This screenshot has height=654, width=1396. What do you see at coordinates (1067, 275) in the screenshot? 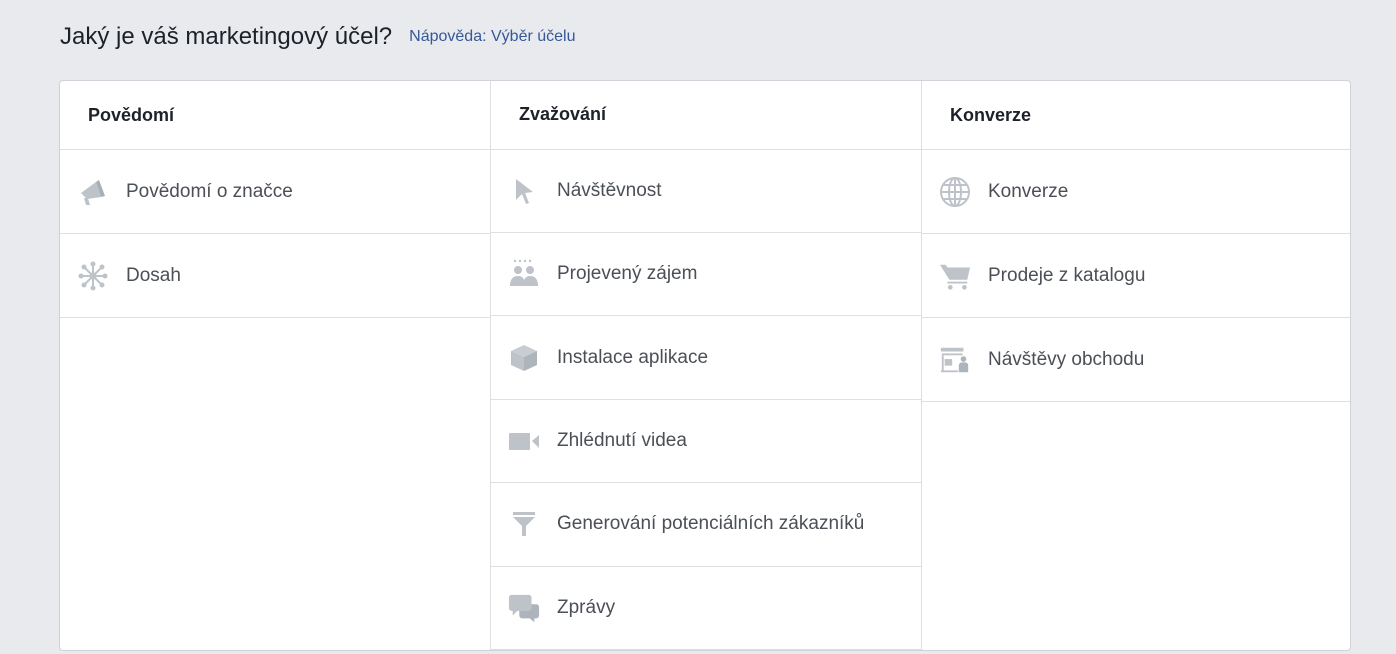
I see `option-label: Prodeje z katalogu` at bounding box center [1067, 275].